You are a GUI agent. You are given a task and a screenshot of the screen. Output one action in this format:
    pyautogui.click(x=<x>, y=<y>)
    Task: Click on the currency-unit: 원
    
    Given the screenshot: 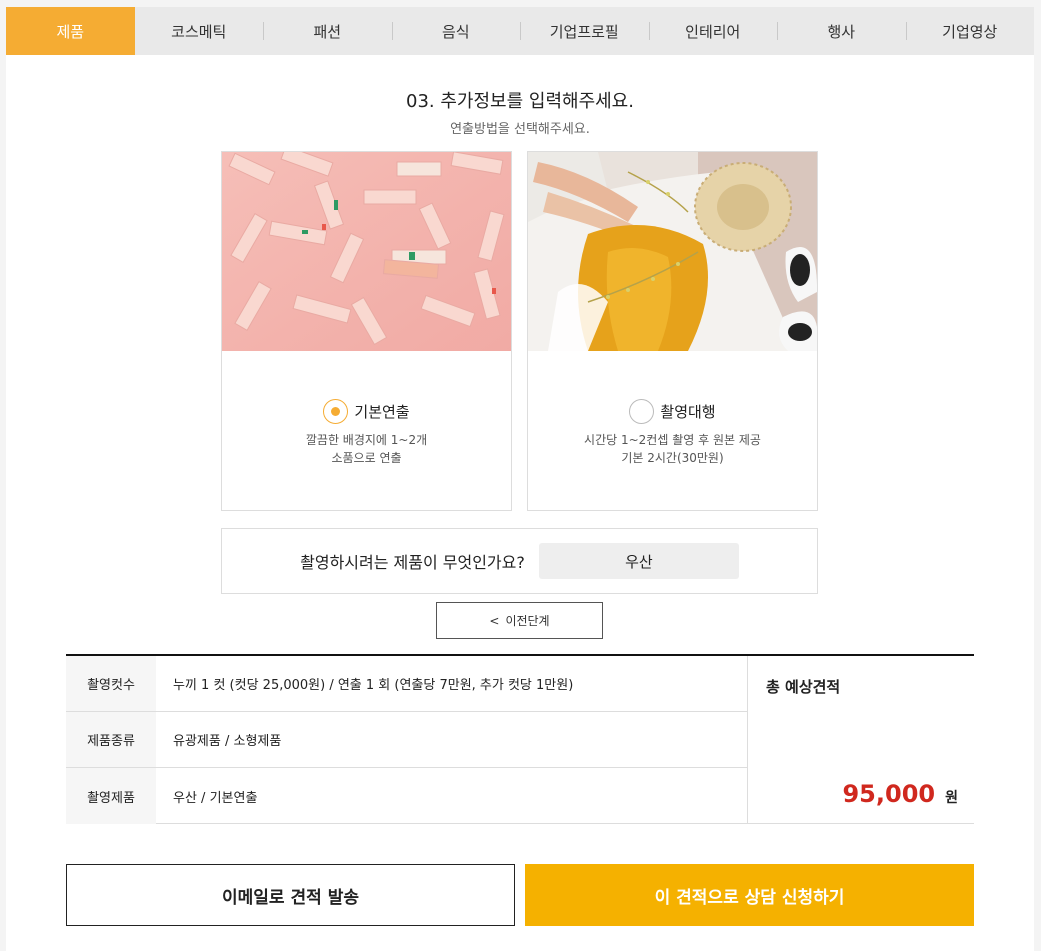 What is the action you would take?
    pyautogui.click(x=951, y=798)
    